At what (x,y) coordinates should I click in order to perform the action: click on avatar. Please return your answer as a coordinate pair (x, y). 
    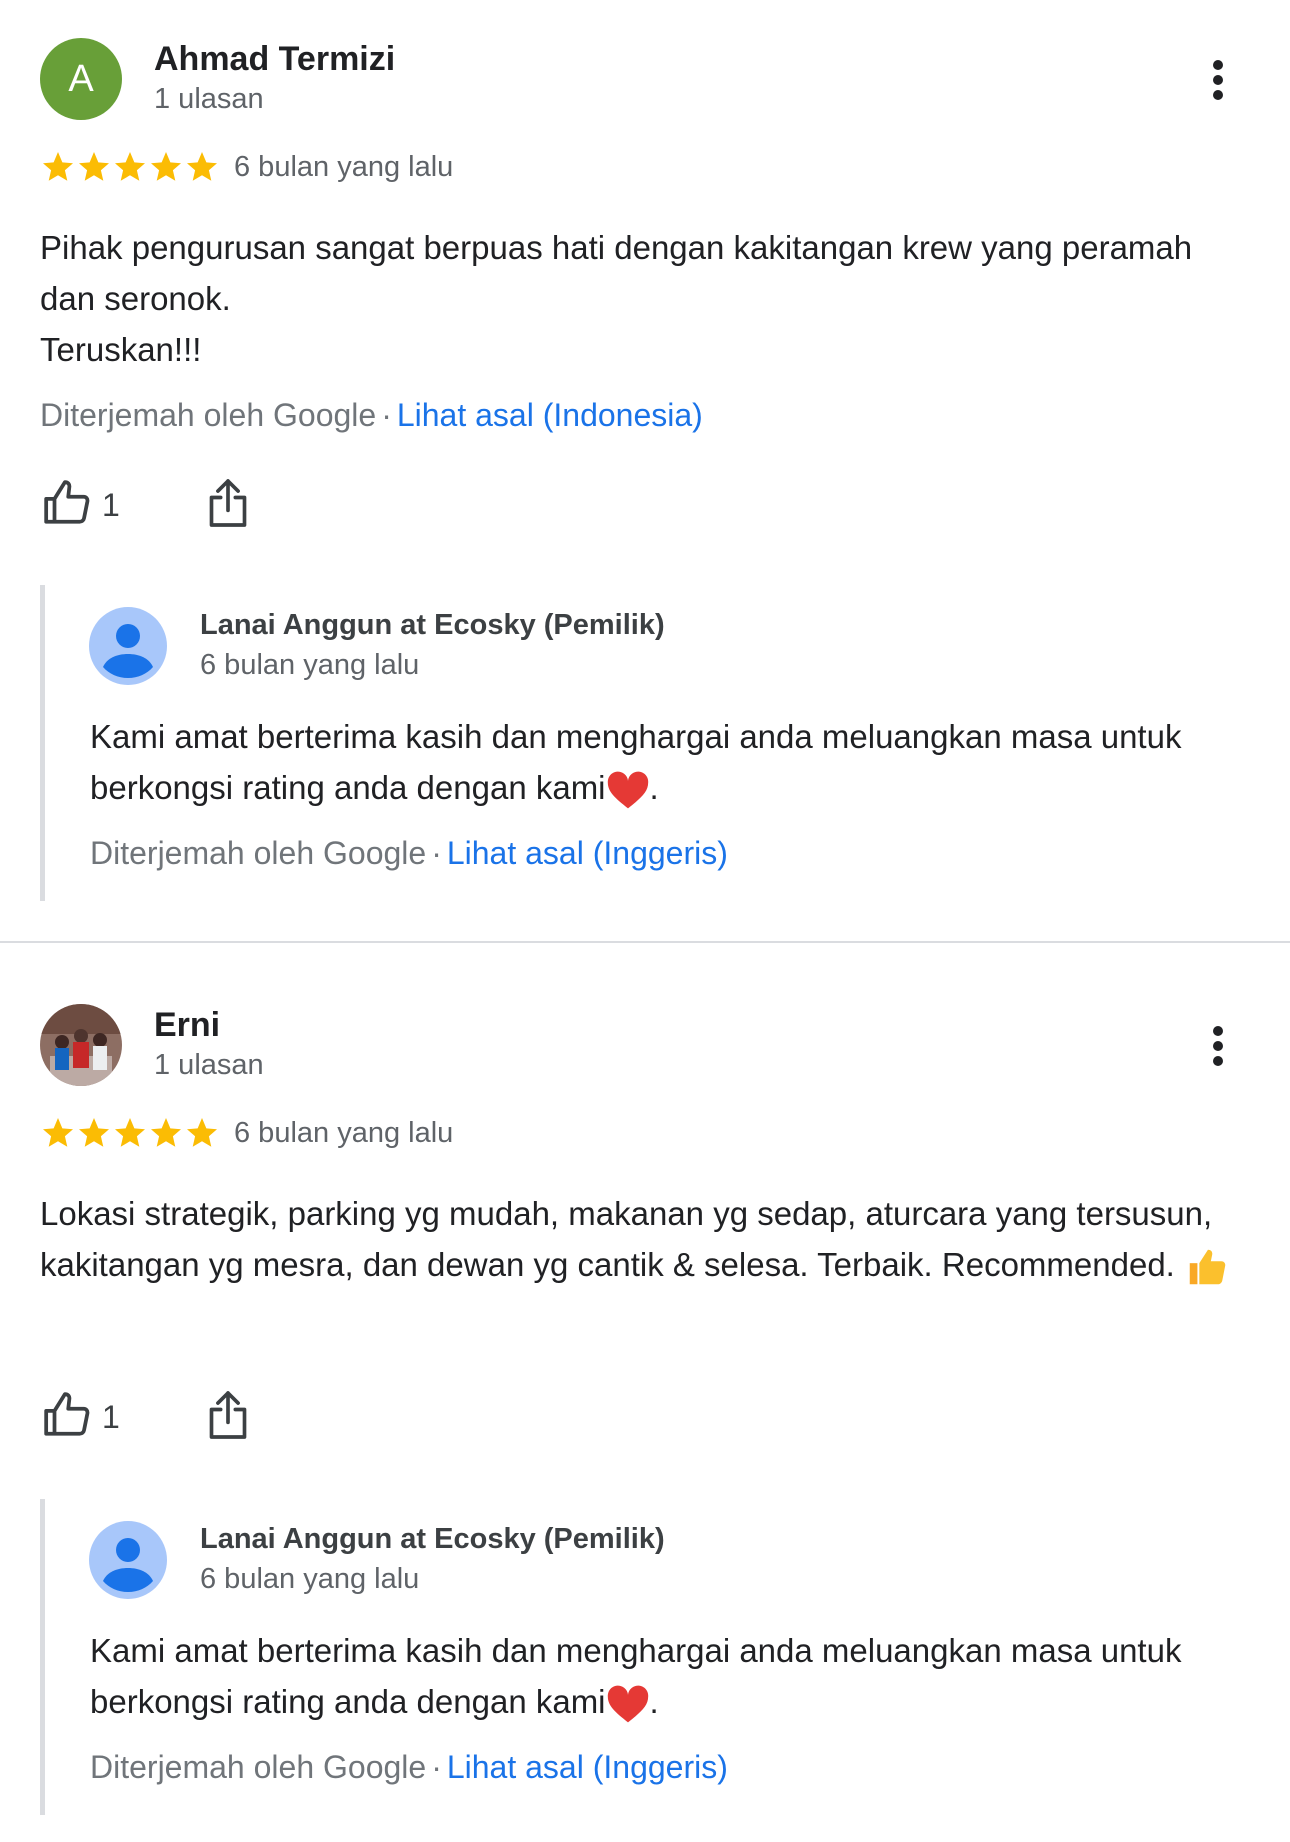
    Looking at the image, I should click on (81, 1045).